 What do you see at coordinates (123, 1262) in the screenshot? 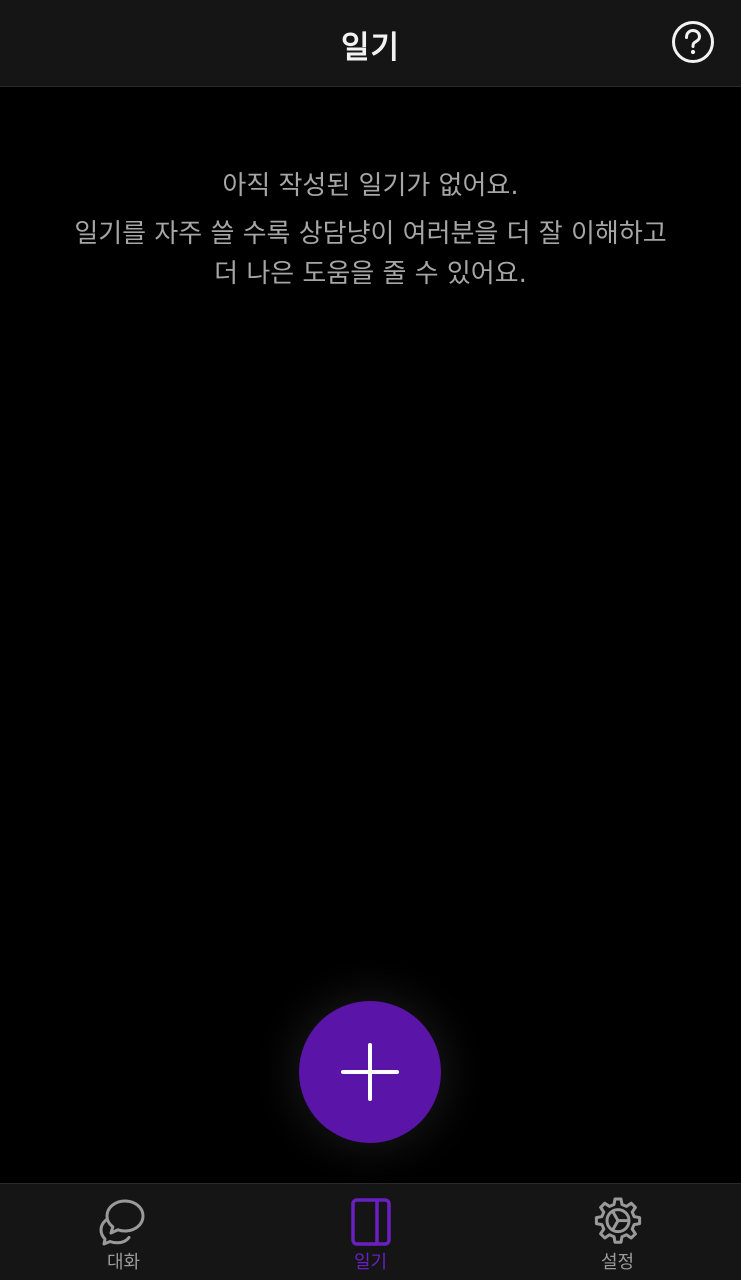
I see `tab-chat-label: 대화` at bounding box center [123, 1262].